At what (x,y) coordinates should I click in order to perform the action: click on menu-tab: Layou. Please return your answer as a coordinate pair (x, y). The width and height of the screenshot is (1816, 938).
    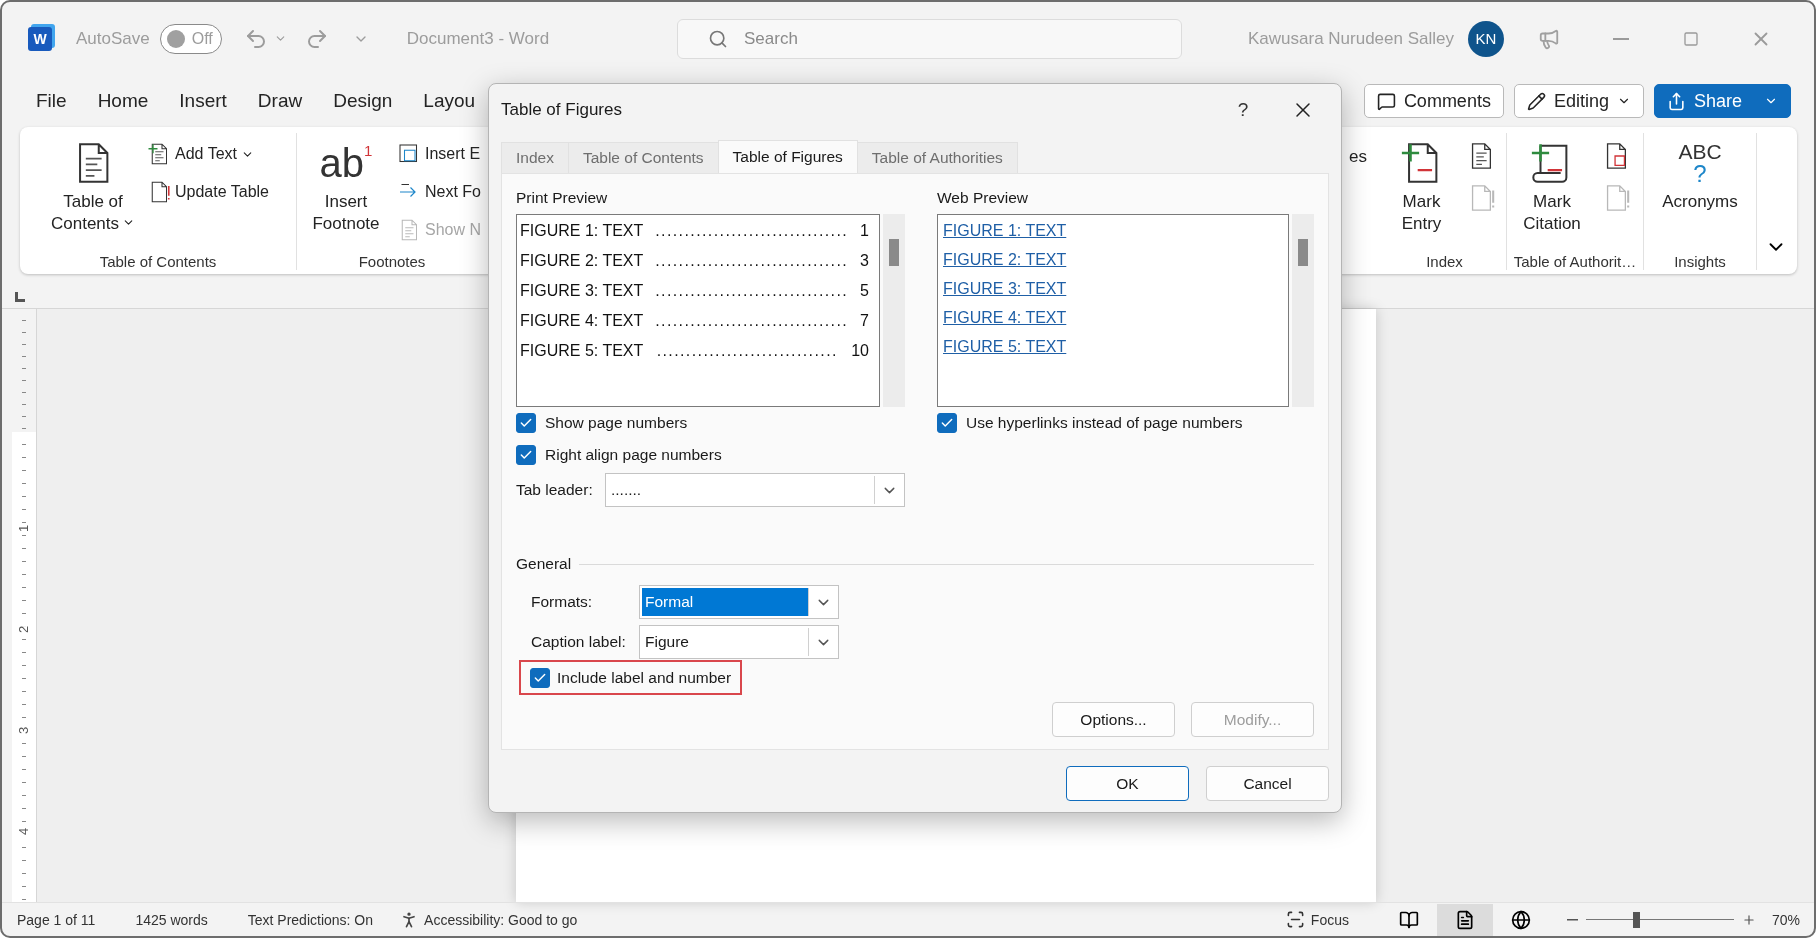
    Looking at the image, I should click on (449, 101).